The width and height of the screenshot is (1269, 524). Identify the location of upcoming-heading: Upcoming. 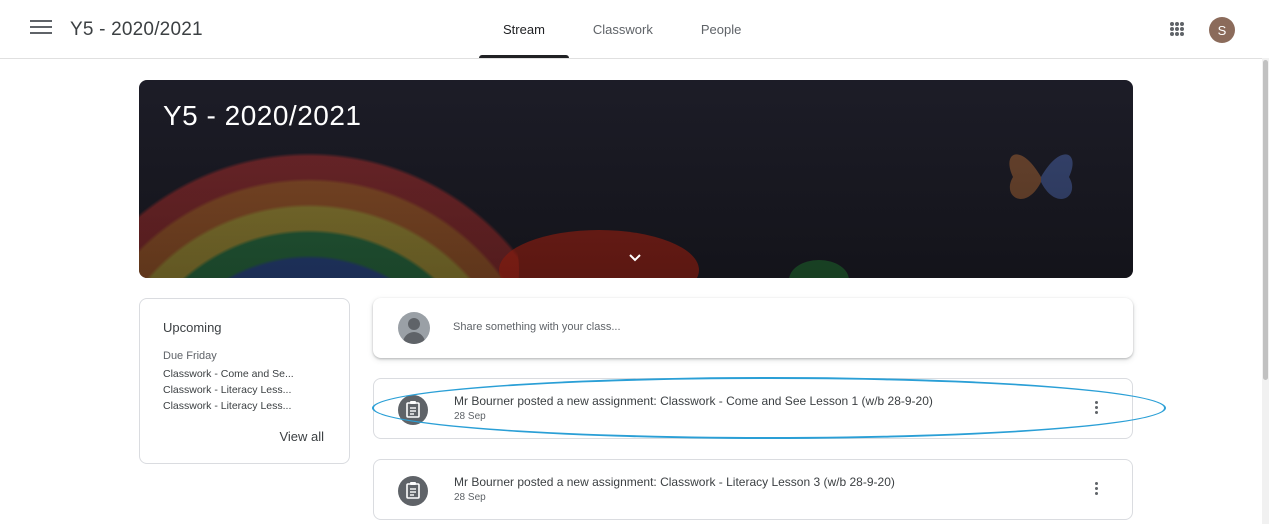
(192, 327).